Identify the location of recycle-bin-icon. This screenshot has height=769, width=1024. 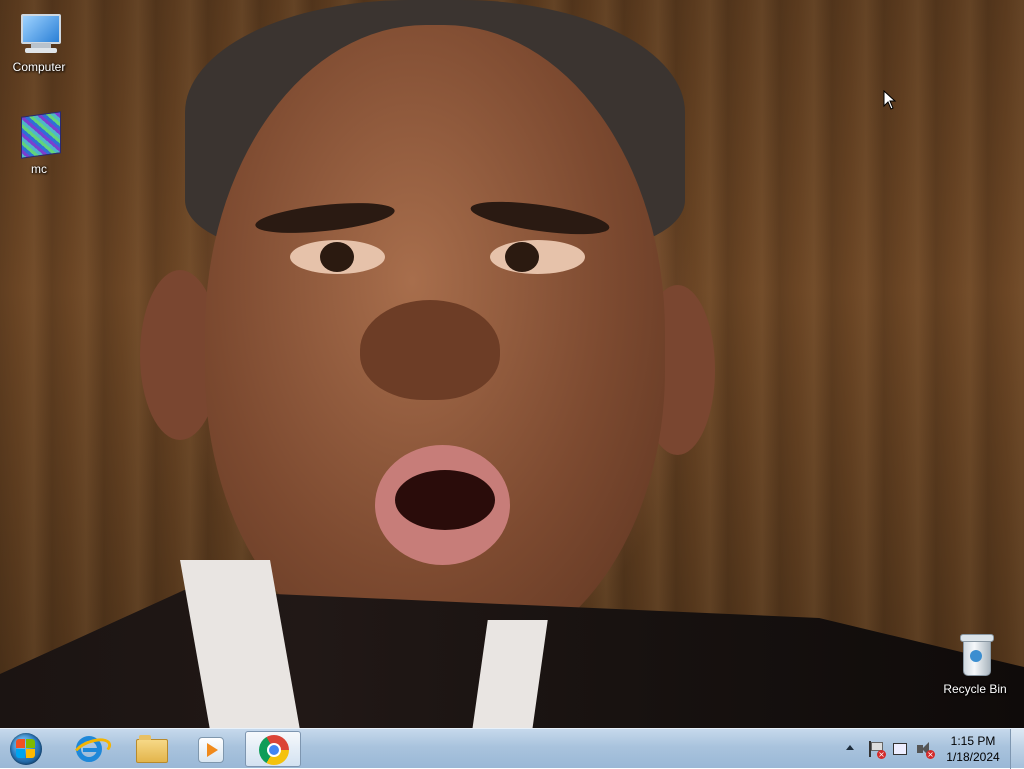
(975, 654).